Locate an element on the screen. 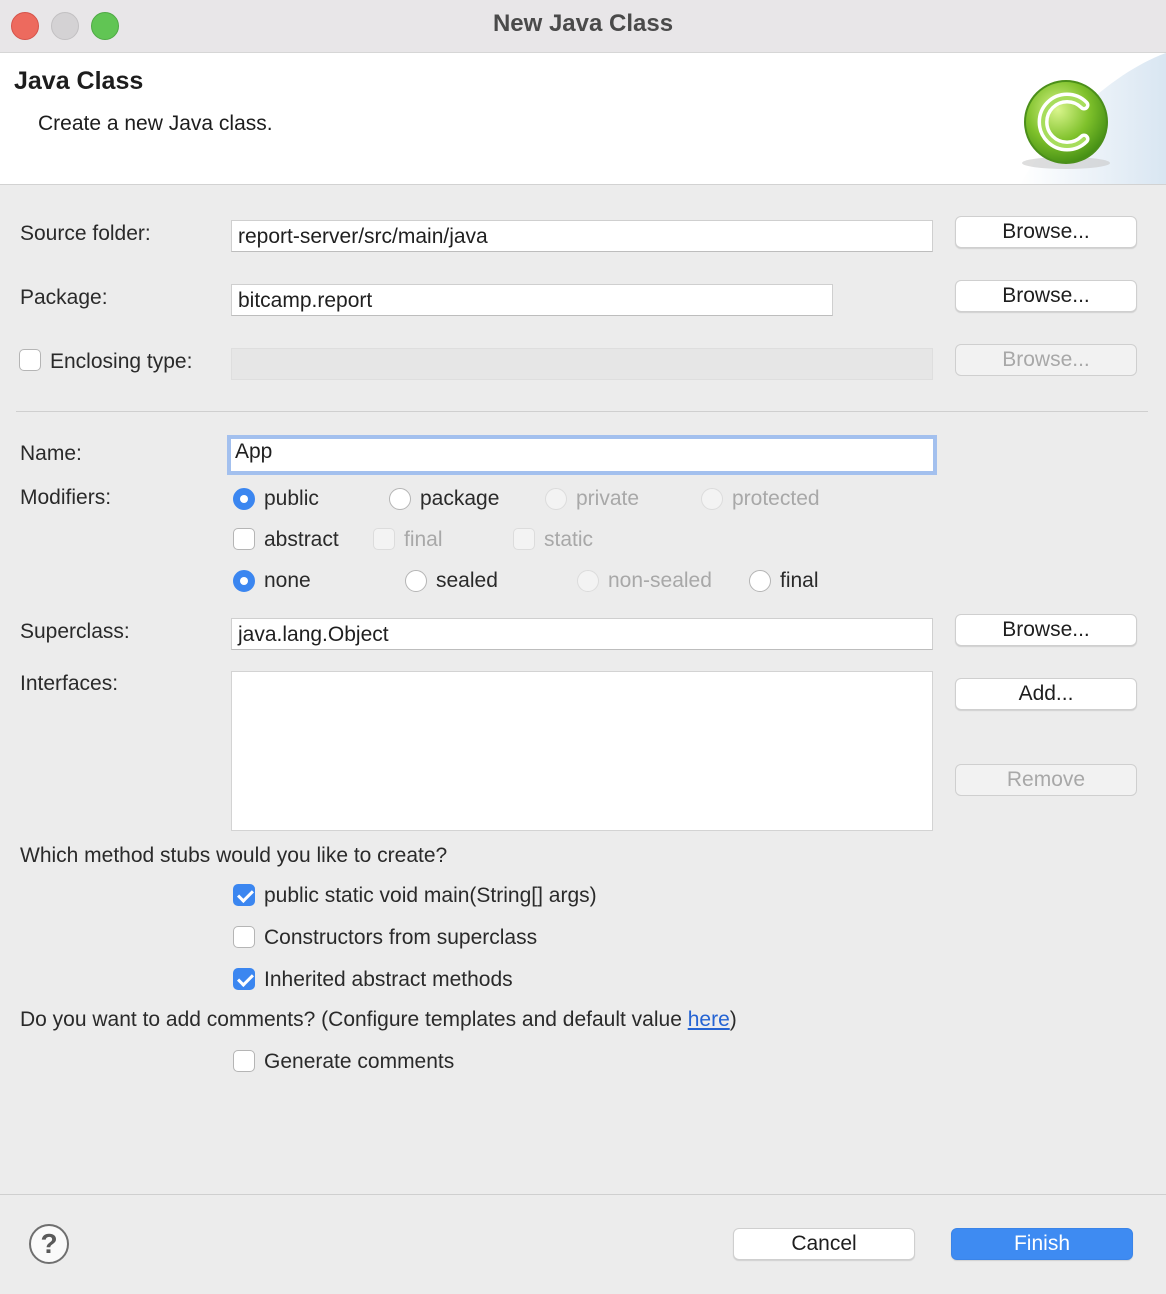 The width and height of the screenshot is (1166, 1294). sealing-final-label: final is located at coordinates (799, 580).